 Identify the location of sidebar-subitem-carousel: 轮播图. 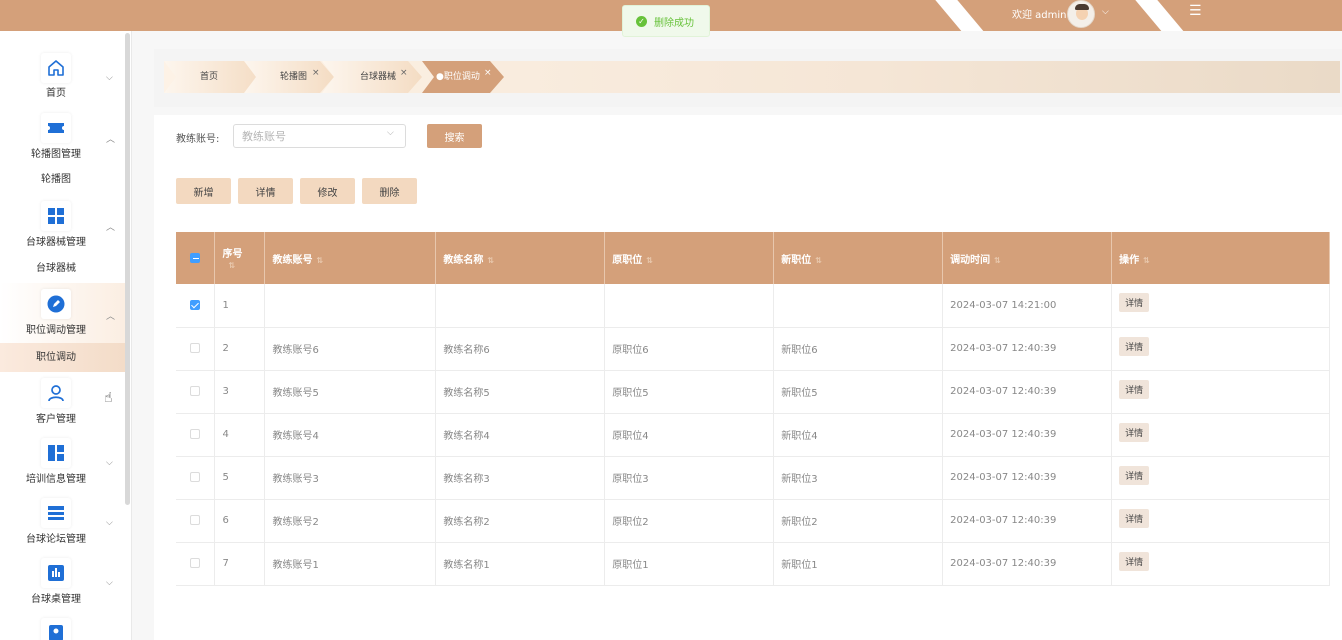
(62, 179).